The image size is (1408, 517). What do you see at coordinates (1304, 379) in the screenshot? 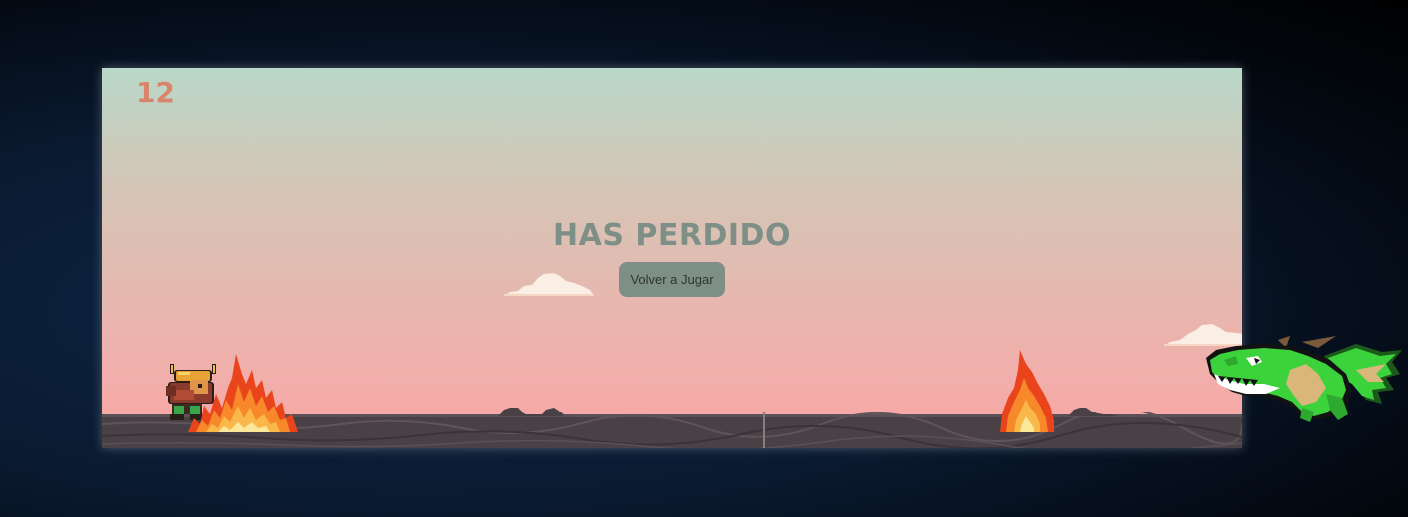
I see `green-dragon` at bounding box center [1304, 379].